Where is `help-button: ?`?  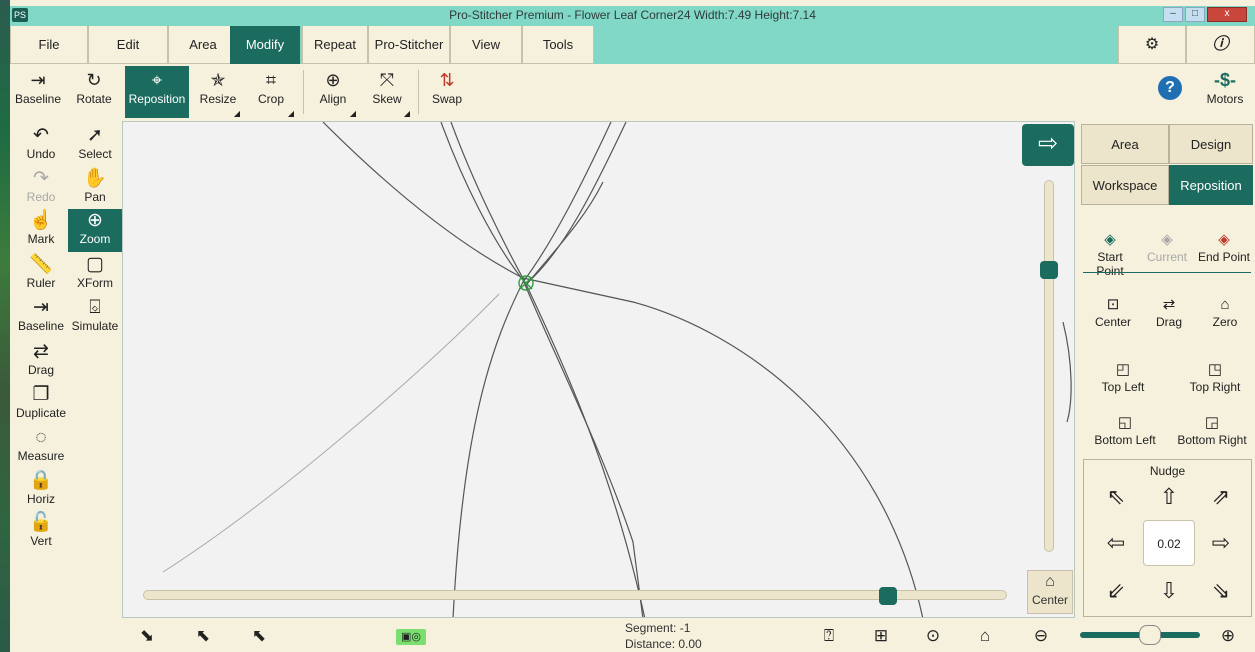 help-button: ? is located at coordinates (1170, 92).